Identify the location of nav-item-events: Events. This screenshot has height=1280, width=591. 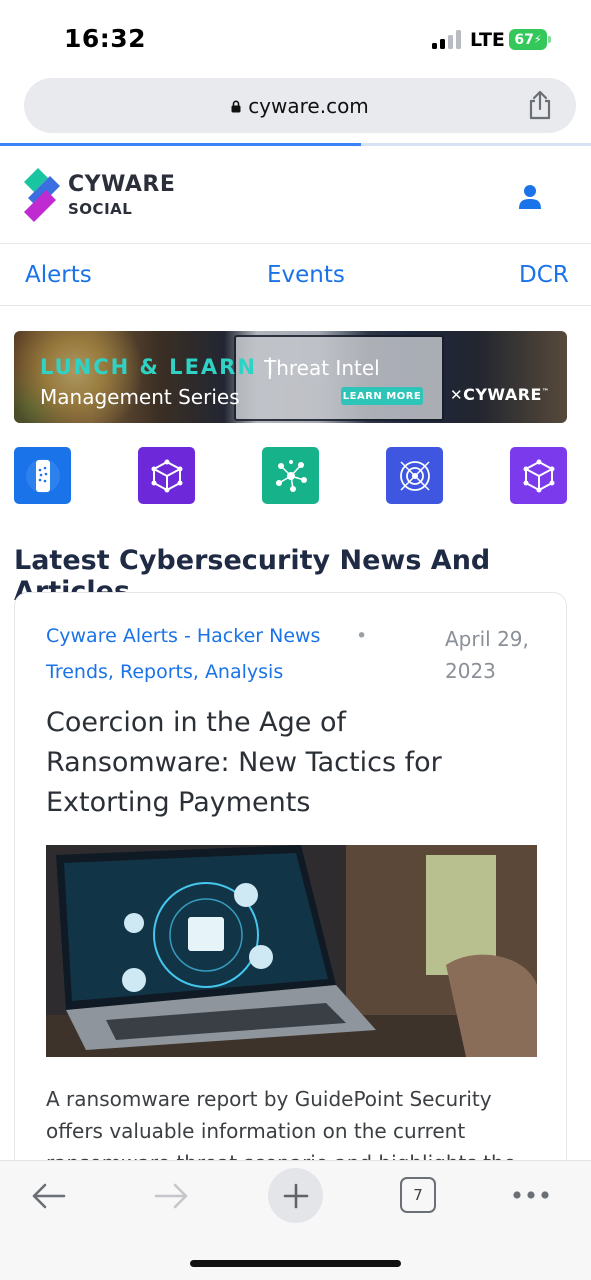
(306, 275).